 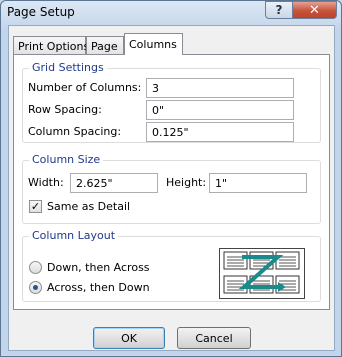 I want to click on tab-label: Page, so click(x=104, y=46).